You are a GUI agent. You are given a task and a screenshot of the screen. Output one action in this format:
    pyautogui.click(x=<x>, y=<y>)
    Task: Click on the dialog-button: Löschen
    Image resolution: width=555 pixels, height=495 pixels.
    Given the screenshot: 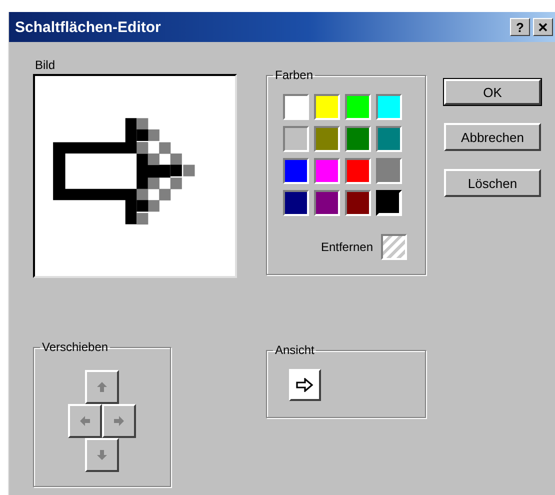 What is the action you would take?
    pyautogui.click(x=492, y=183)
    